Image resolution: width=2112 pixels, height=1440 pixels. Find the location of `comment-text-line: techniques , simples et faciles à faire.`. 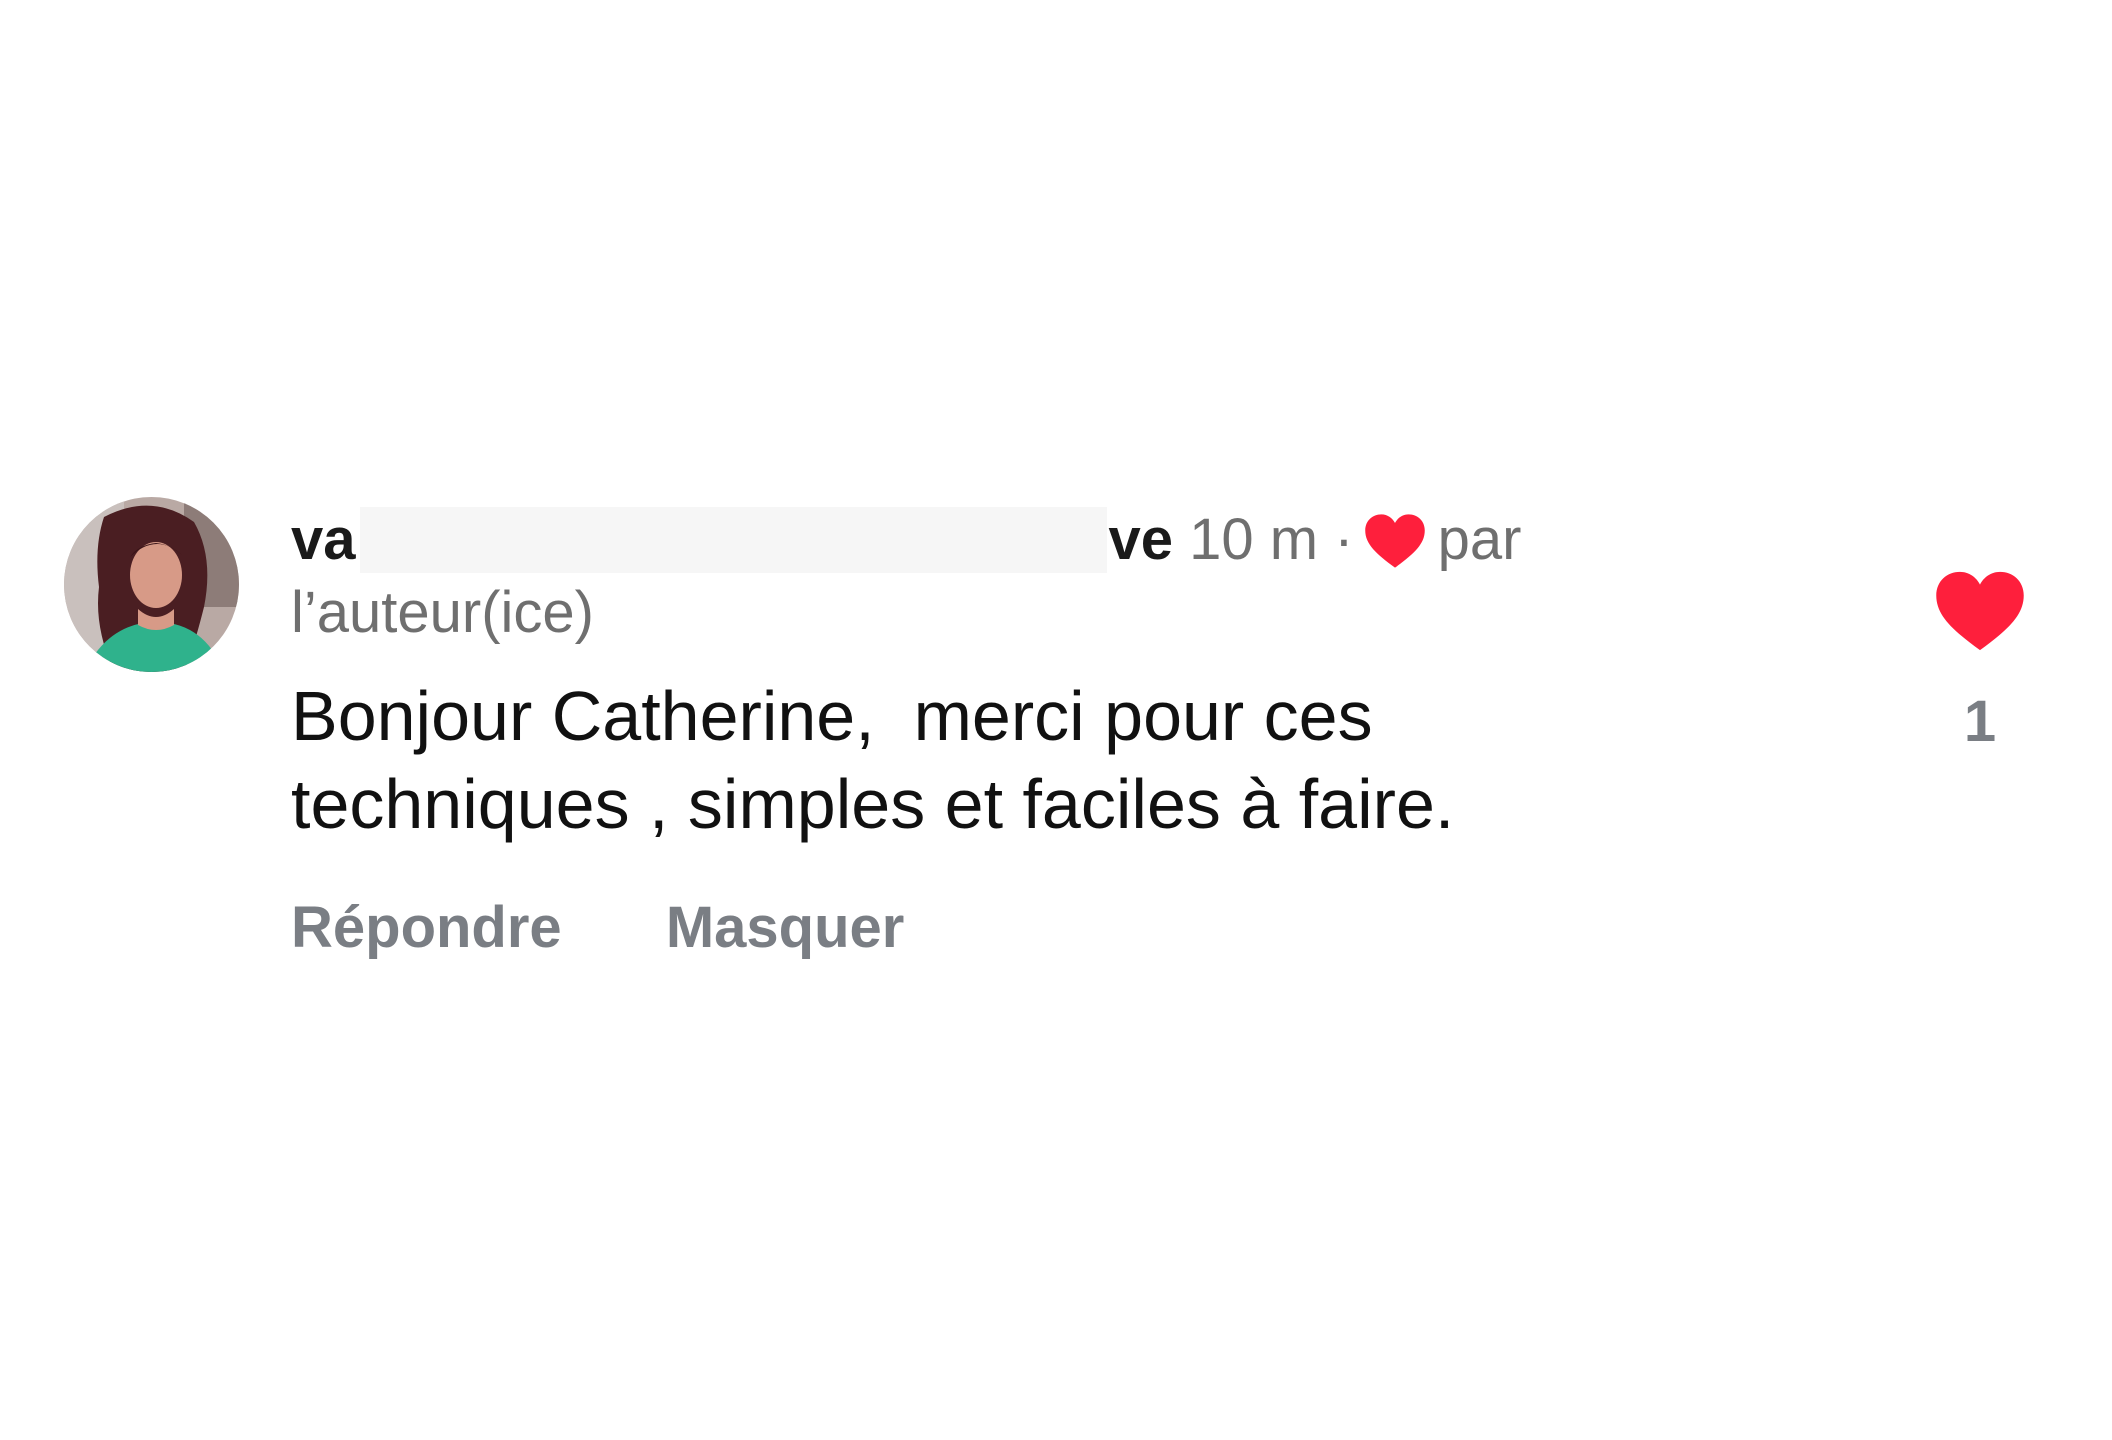

comment-text-line: techniques , simples et faciles à faire. is located at coordinates (873, 804).